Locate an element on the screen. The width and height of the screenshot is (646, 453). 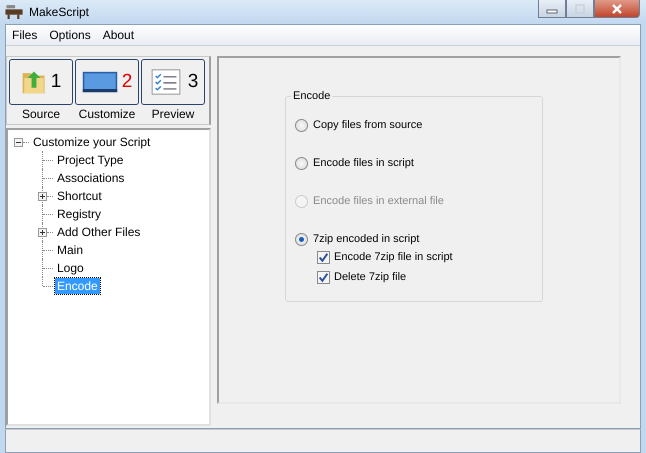
close-button is located at coordinates (617, 9).